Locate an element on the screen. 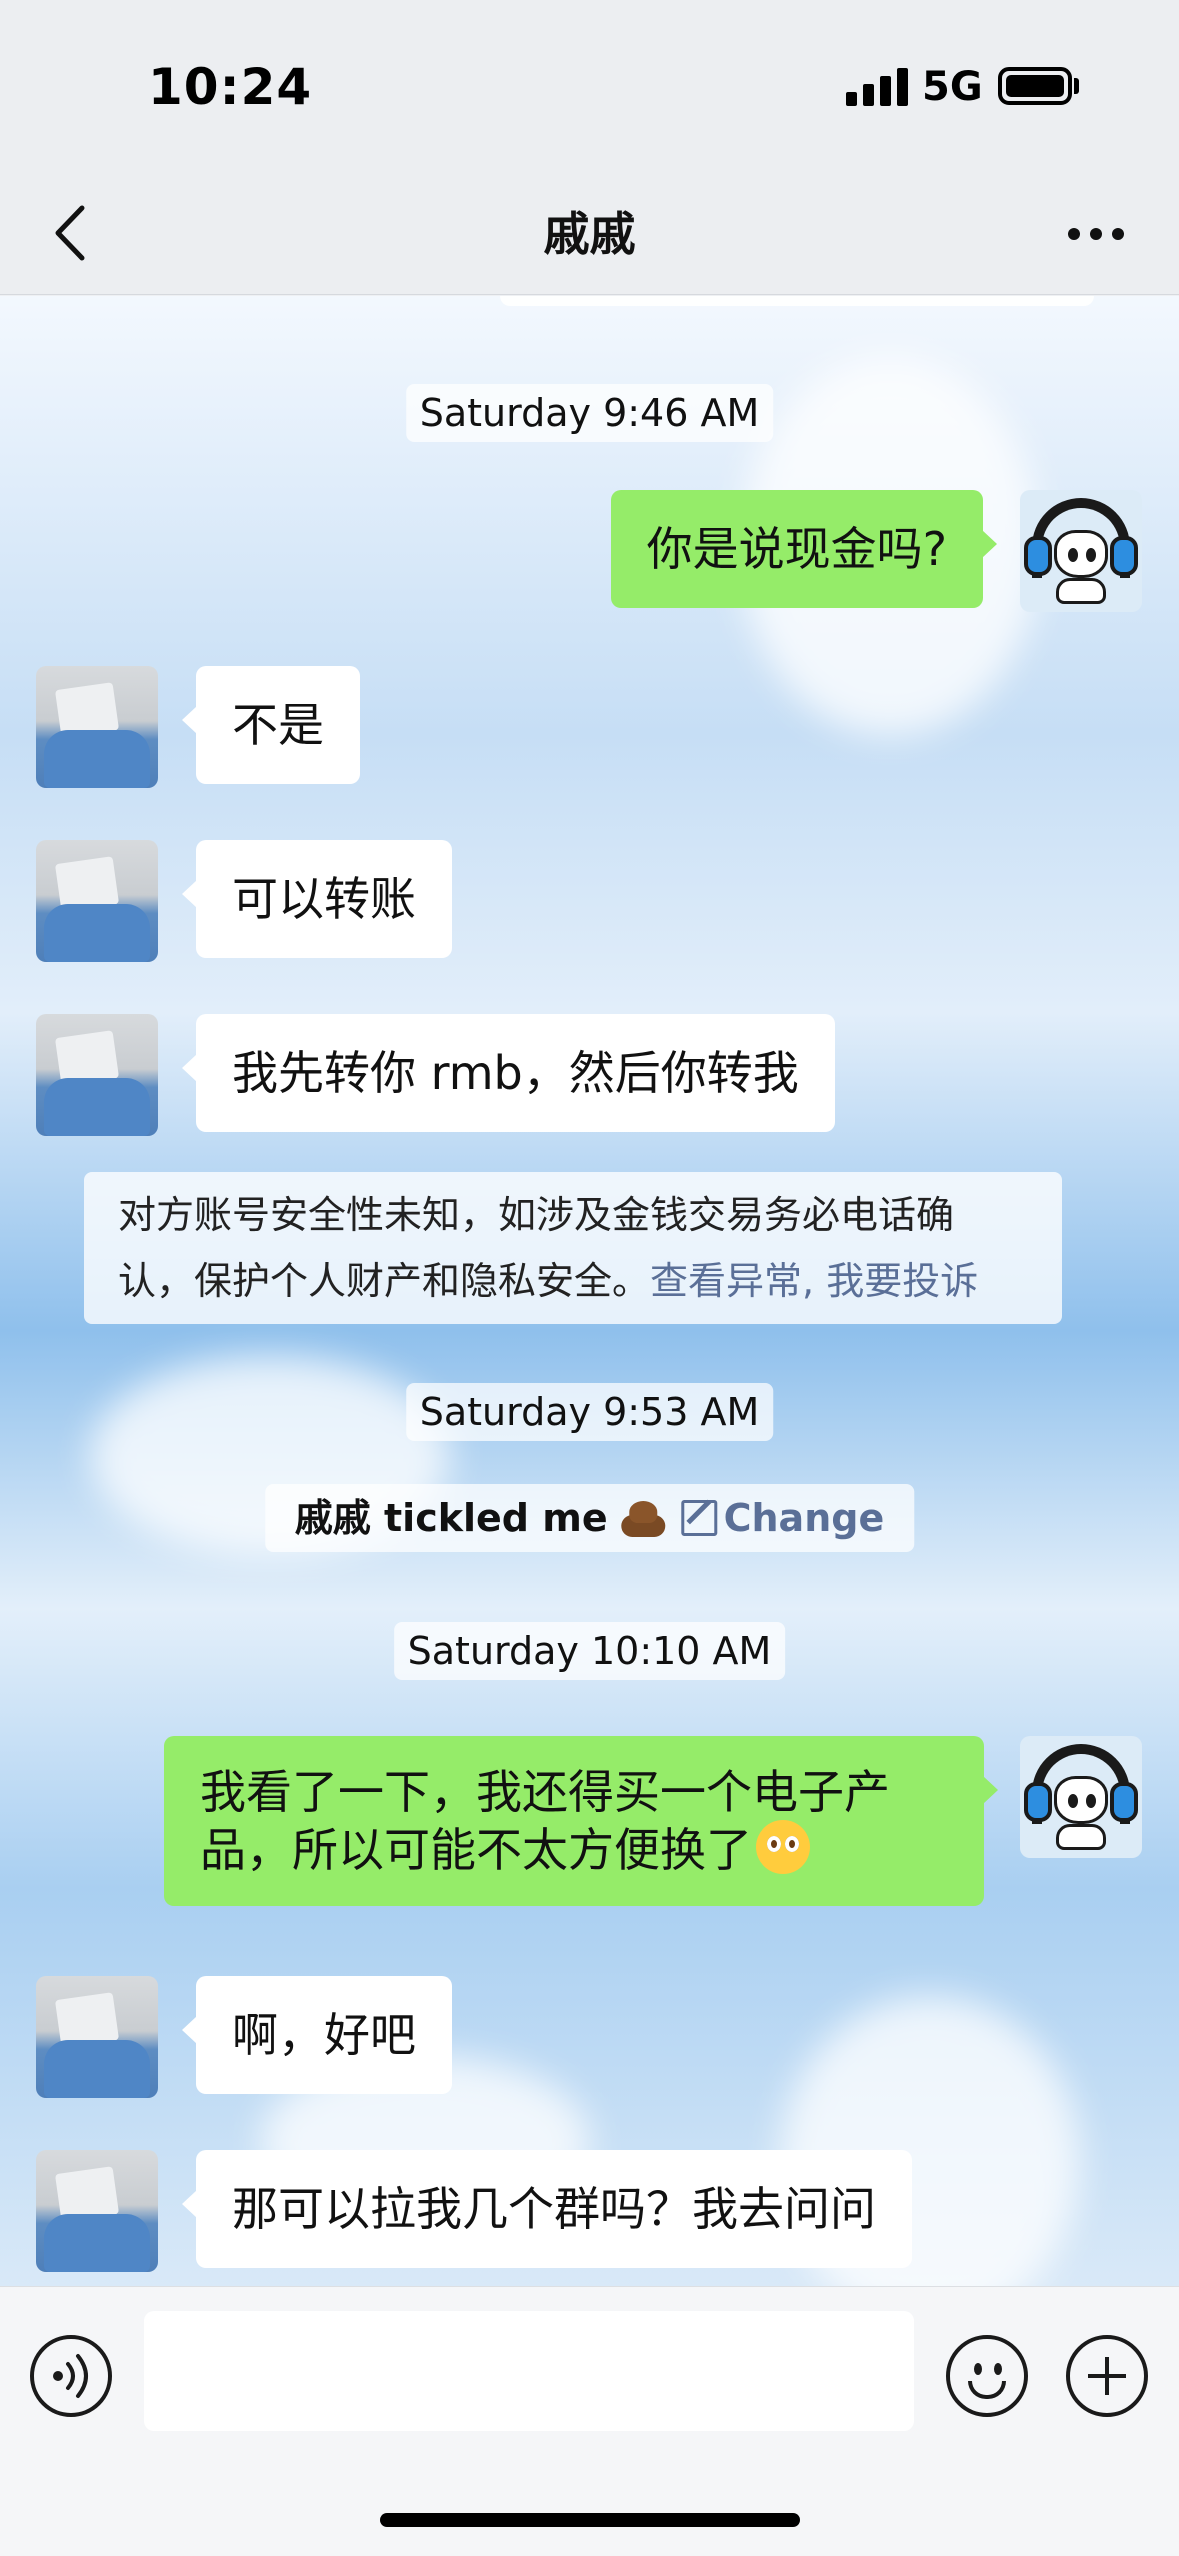 This screenshot has width=1179, height=2556. poop-emoji is located at coordinates (643, 1517).